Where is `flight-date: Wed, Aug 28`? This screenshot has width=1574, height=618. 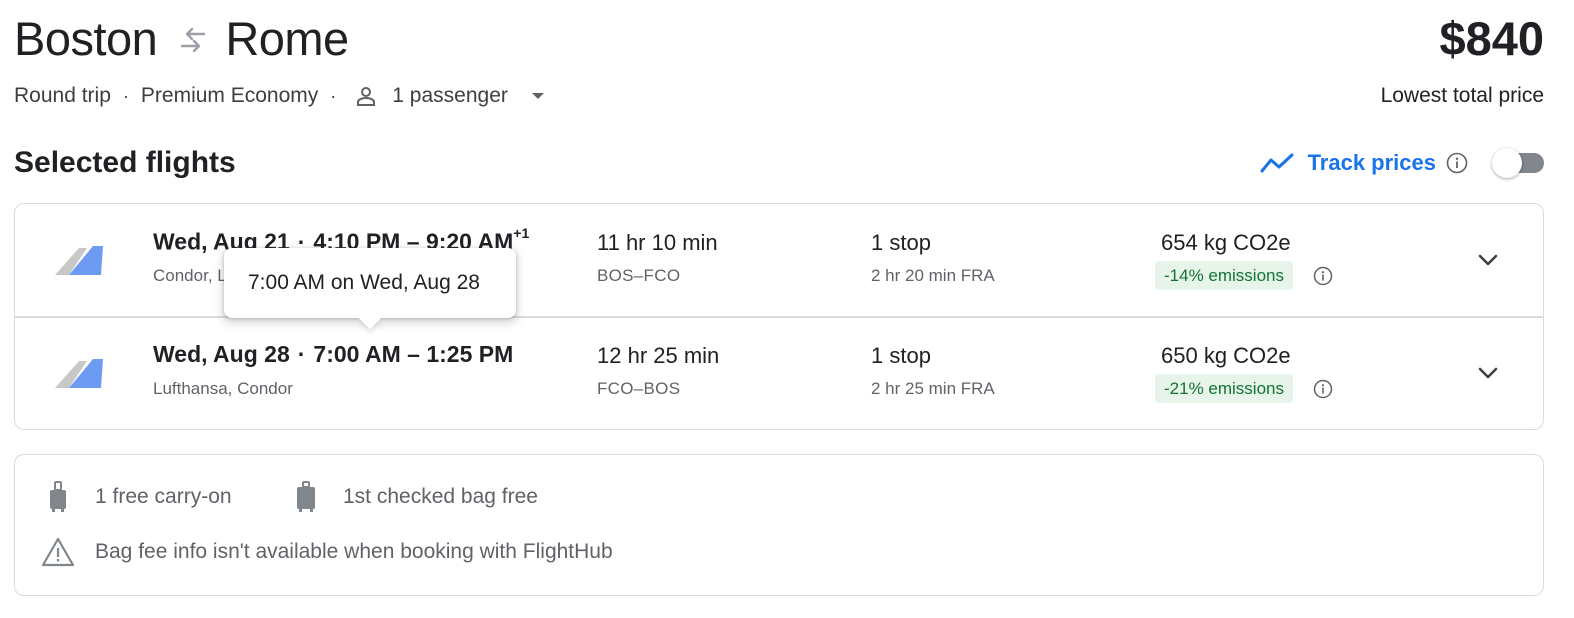
flight-date: Wed, Aug 28 is located at coordinates (221, 354).